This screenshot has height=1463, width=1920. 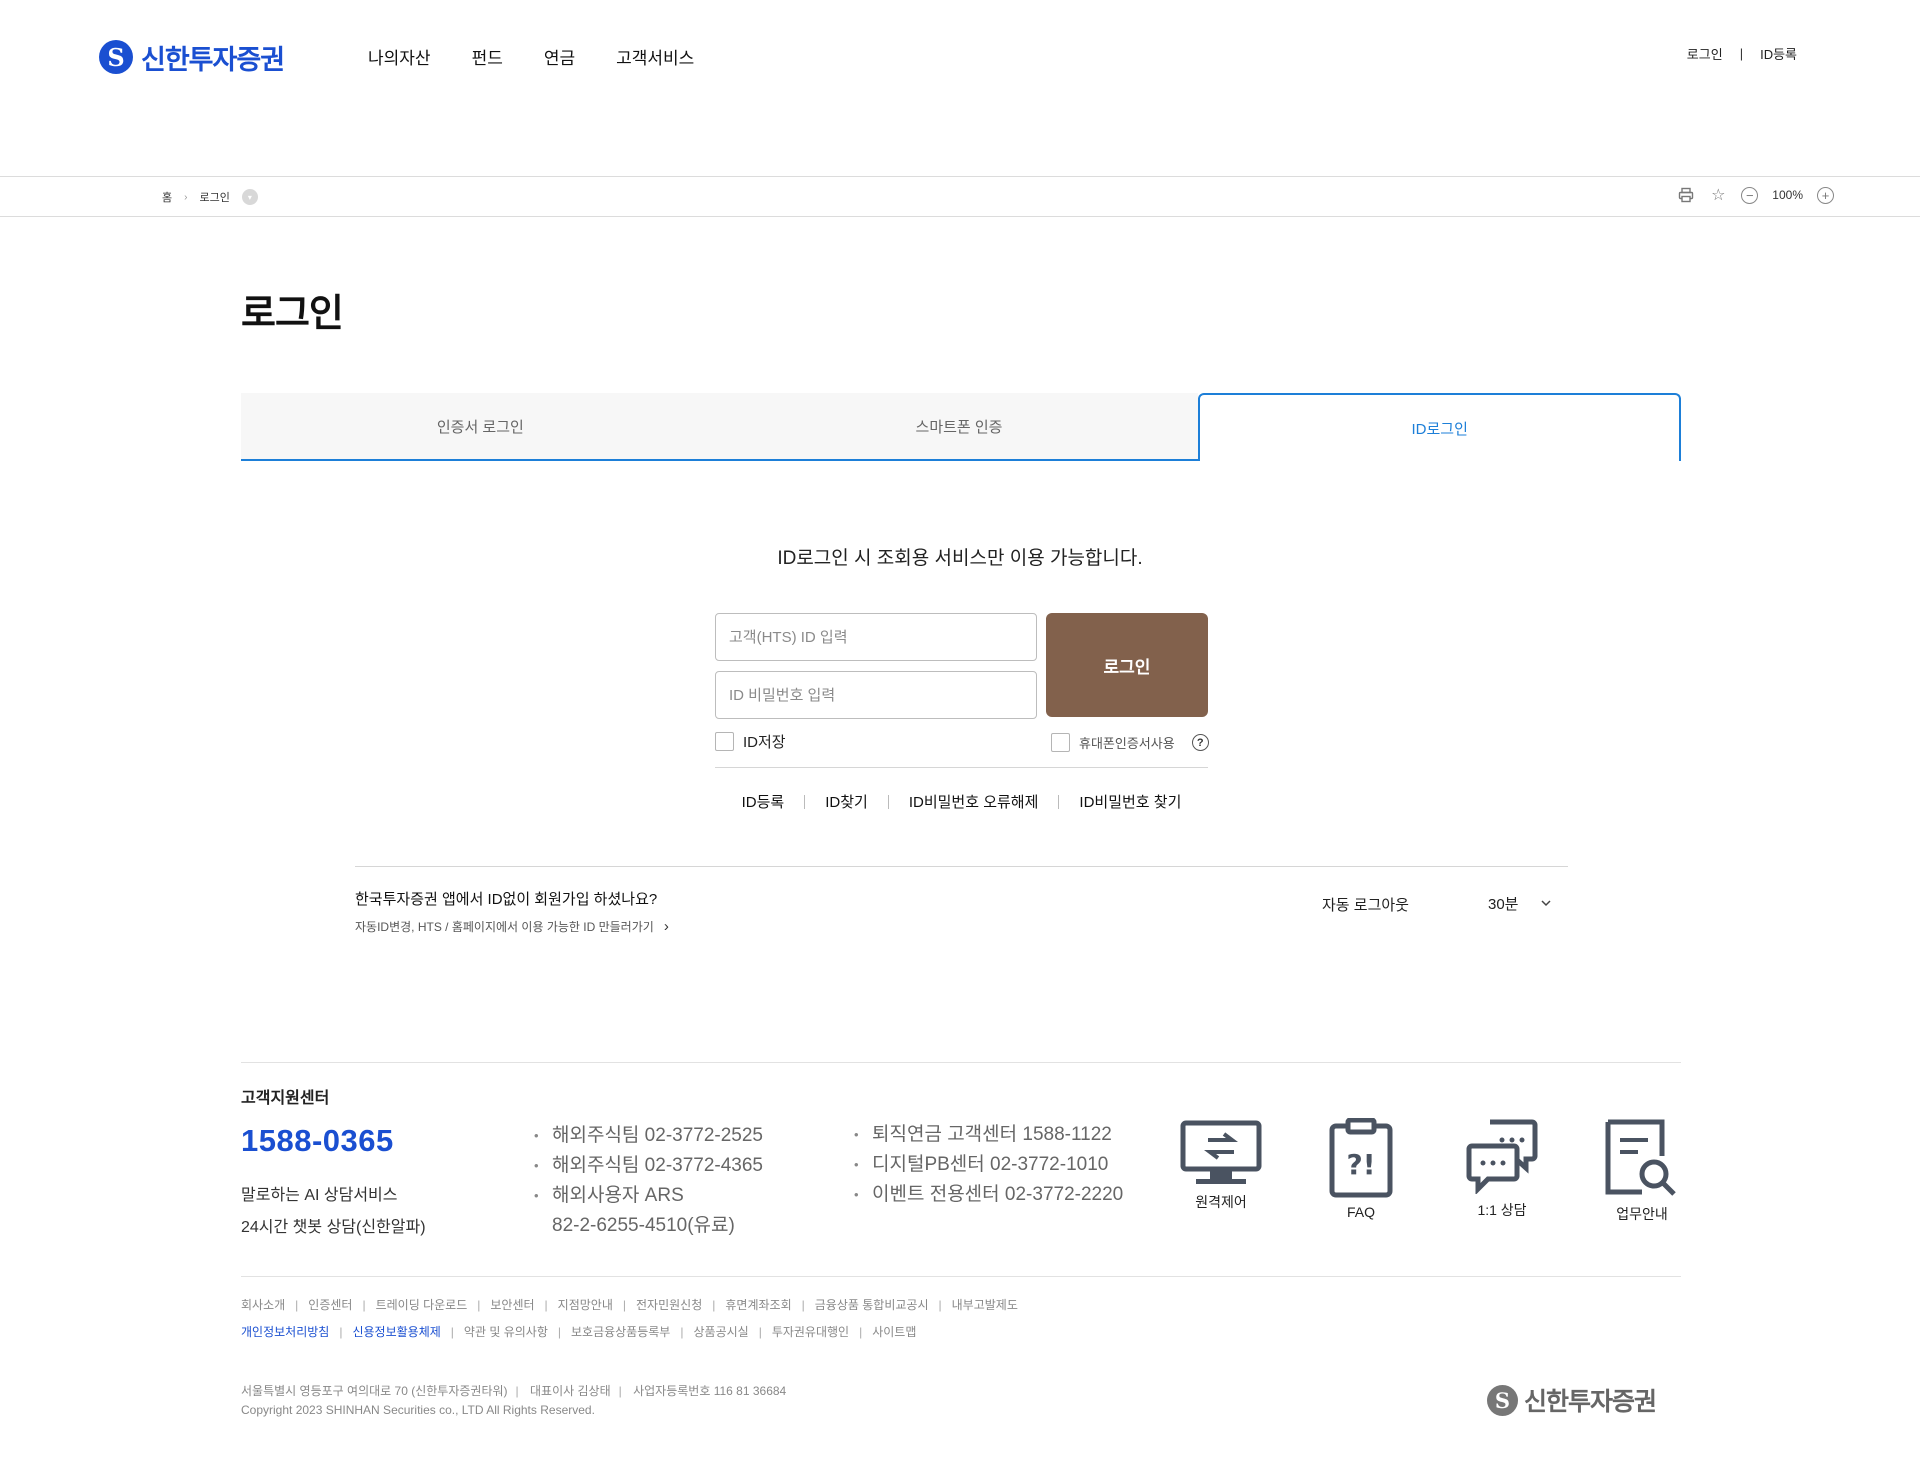 What do you see at coordinates (1519, 903) in the screenshot?
I see `auto-logout-select: 30분` at bounding box center [1519, 903].